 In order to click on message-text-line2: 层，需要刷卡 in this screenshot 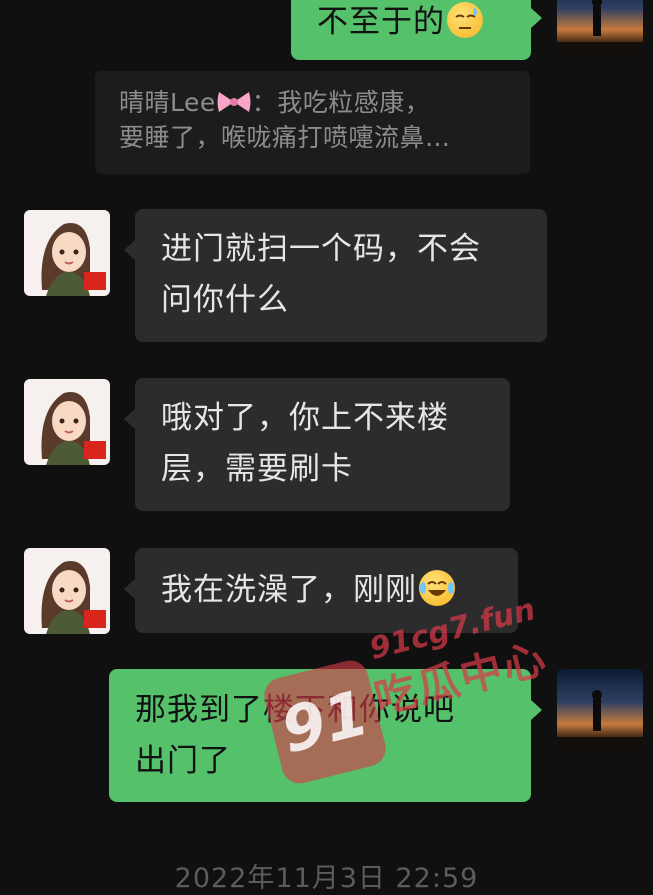, I will do `click(257, 469)`.